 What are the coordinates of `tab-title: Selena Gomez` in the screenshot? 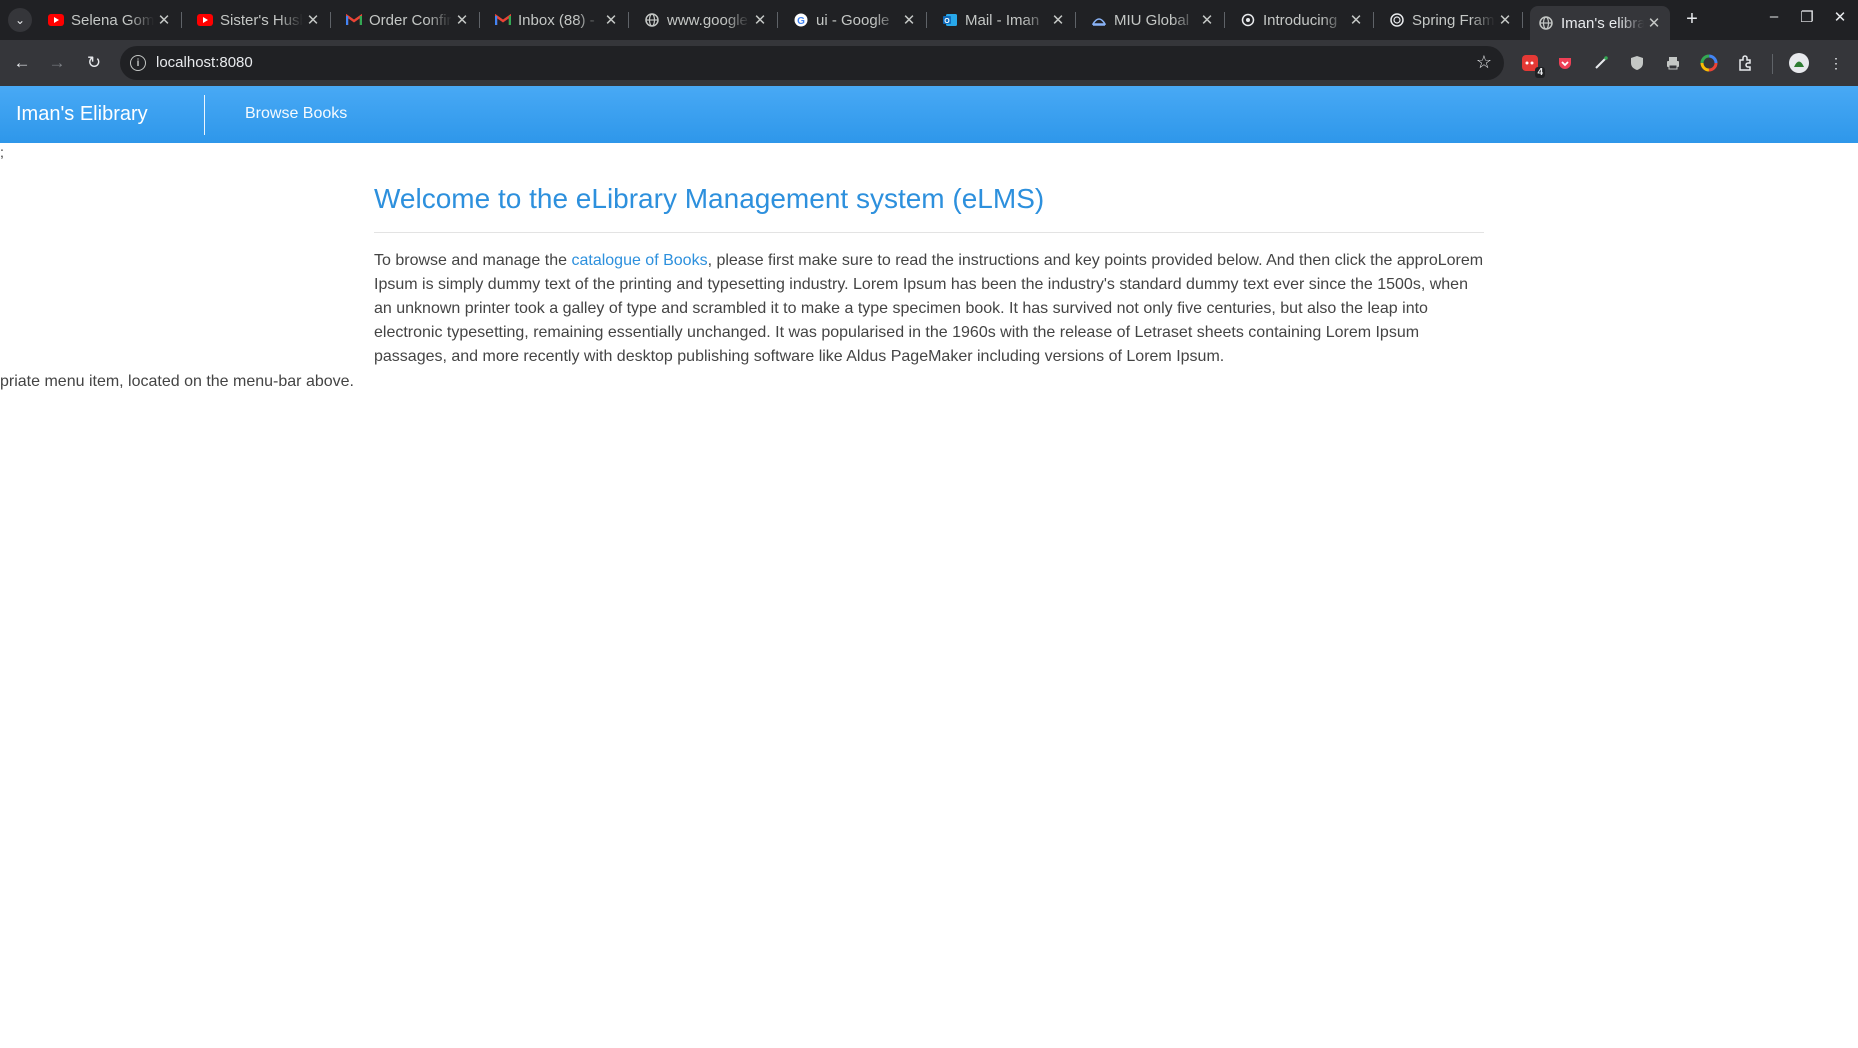 It's located at (112, 20).